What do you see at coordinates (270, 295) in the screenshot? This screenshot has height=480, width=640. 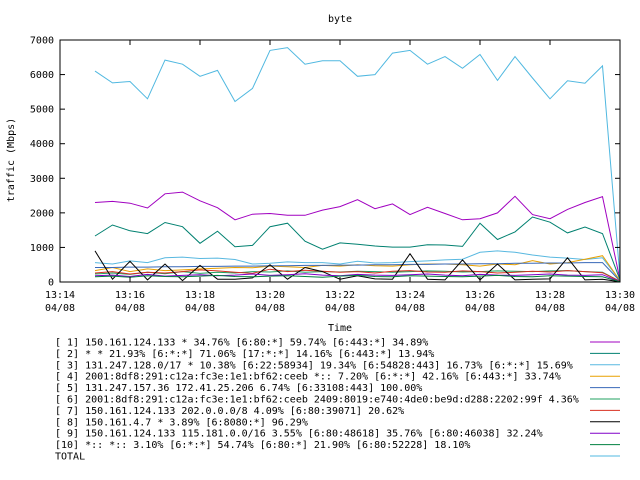 I see `x-tick-label-3: 13:20` at bounding box center [270, 295].